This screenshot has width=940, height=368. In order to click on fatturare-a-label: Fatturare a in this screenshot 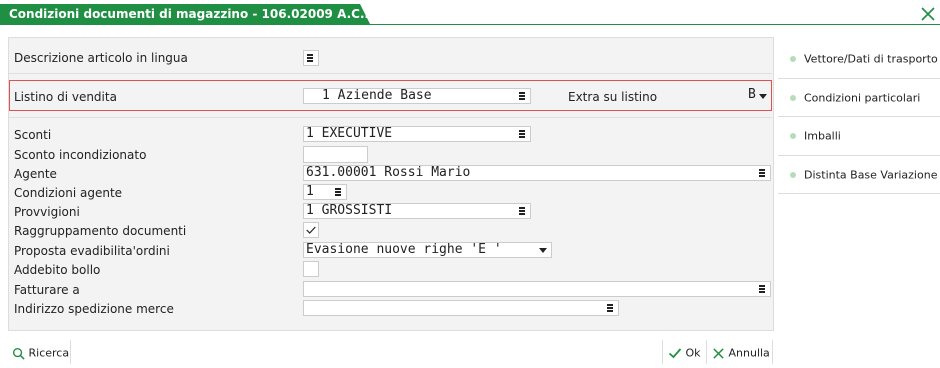, I will do `click(47, 290)`.